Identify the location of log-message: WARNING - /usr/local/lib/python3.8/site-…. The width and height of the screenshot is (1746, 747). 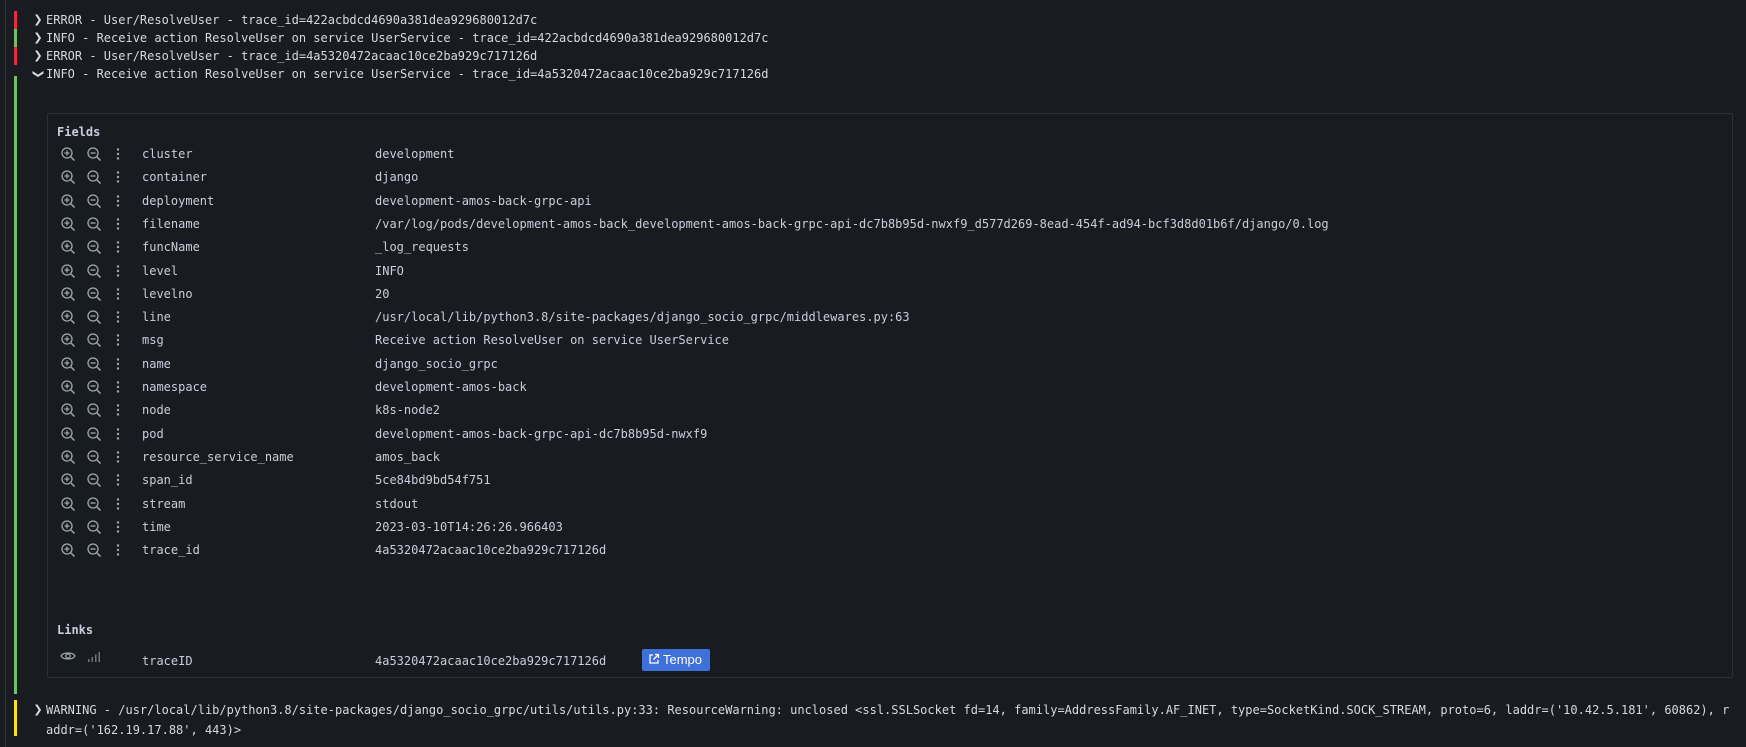
(888, 720).